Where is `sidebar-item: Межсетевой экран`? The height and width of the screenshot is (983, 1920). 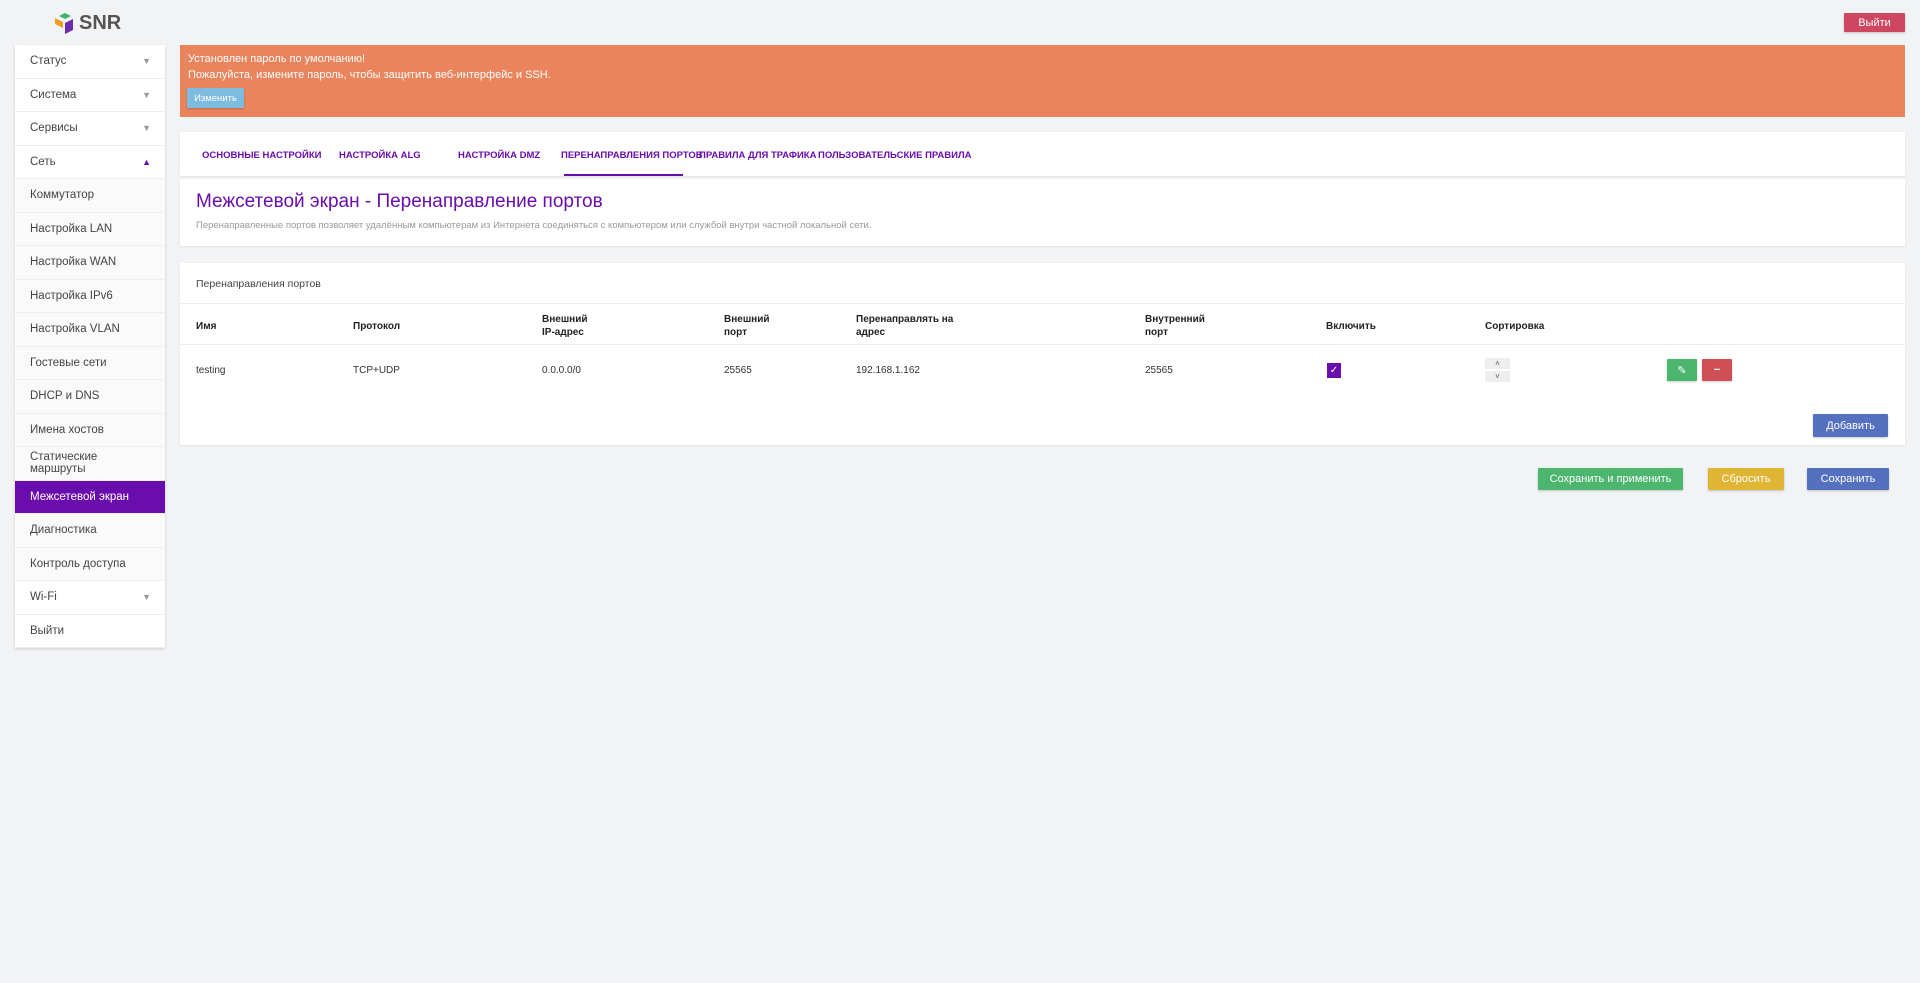
sidebar-item: Межсетевой экран is located at coordinates (90, 497).